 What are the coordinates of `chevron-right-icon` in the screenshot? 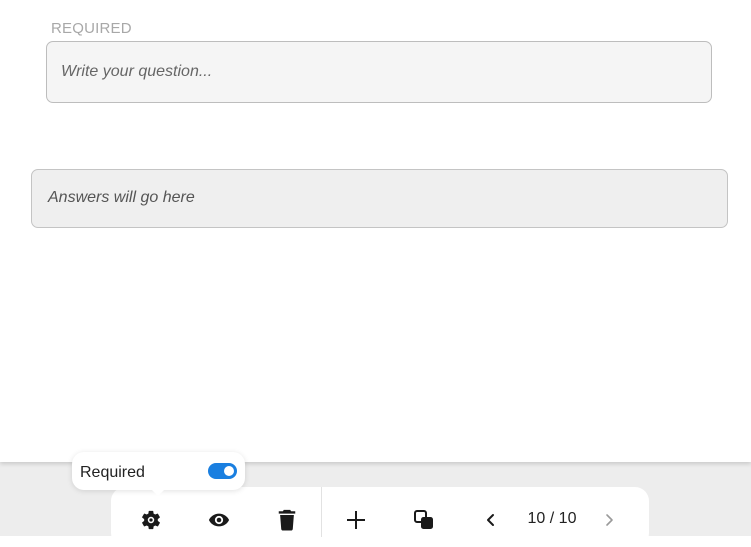 It's located at (609, 520).